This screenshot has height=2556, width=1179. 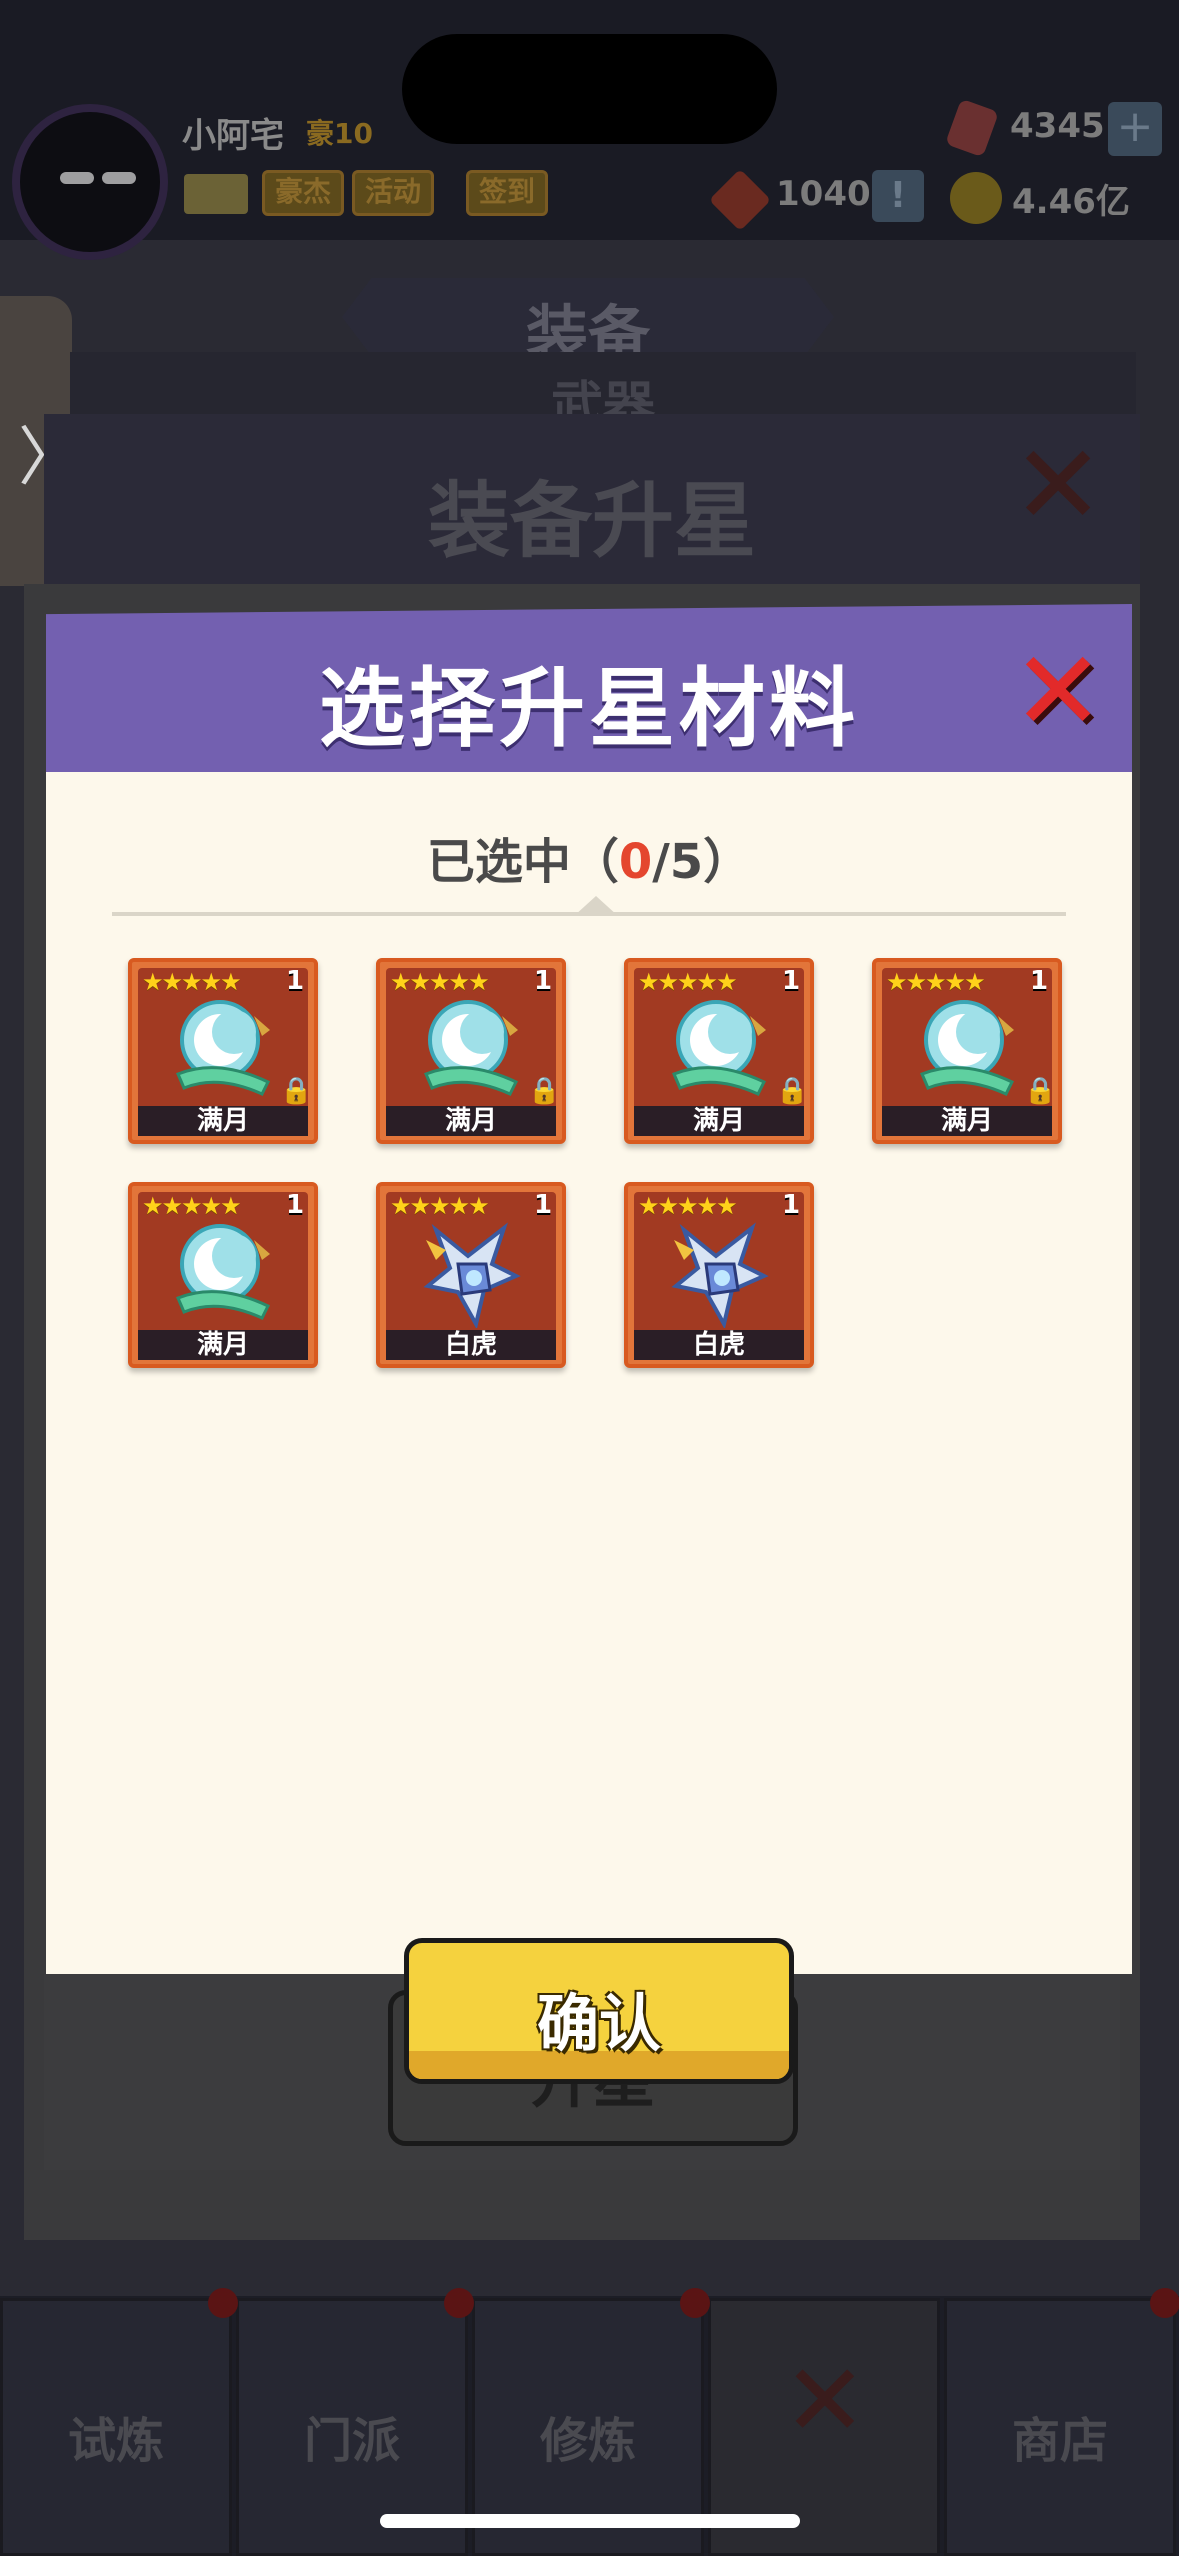 What do you see at coordinates (339, 133) in the screenshot?
I see `vip-level-badge: 豪10` at bounding box center [339, 133].